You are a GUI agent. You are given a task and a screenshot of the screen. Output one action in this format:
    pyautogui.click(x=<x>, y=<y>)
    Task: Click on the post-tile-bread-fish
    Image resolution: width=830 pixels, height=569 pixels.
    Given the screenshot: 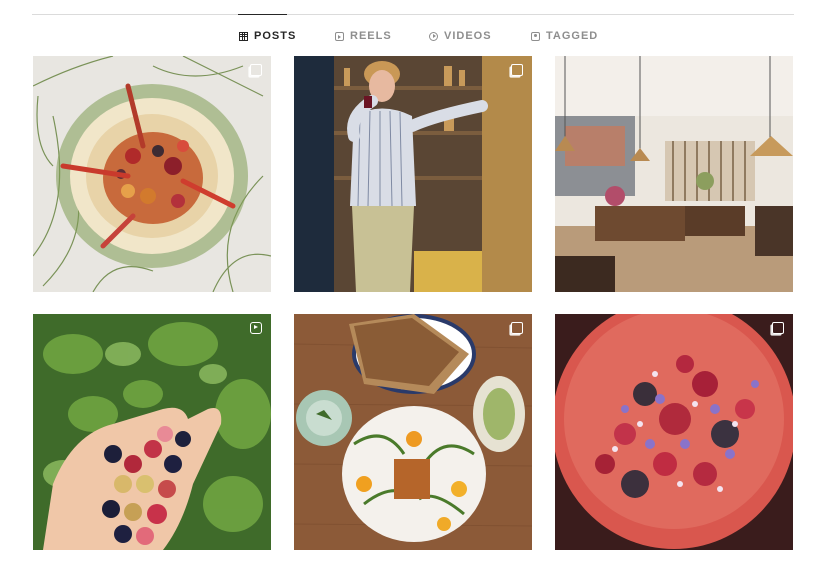 What is the action you would take?
    pyautogui.click(x=413, y=432)
    